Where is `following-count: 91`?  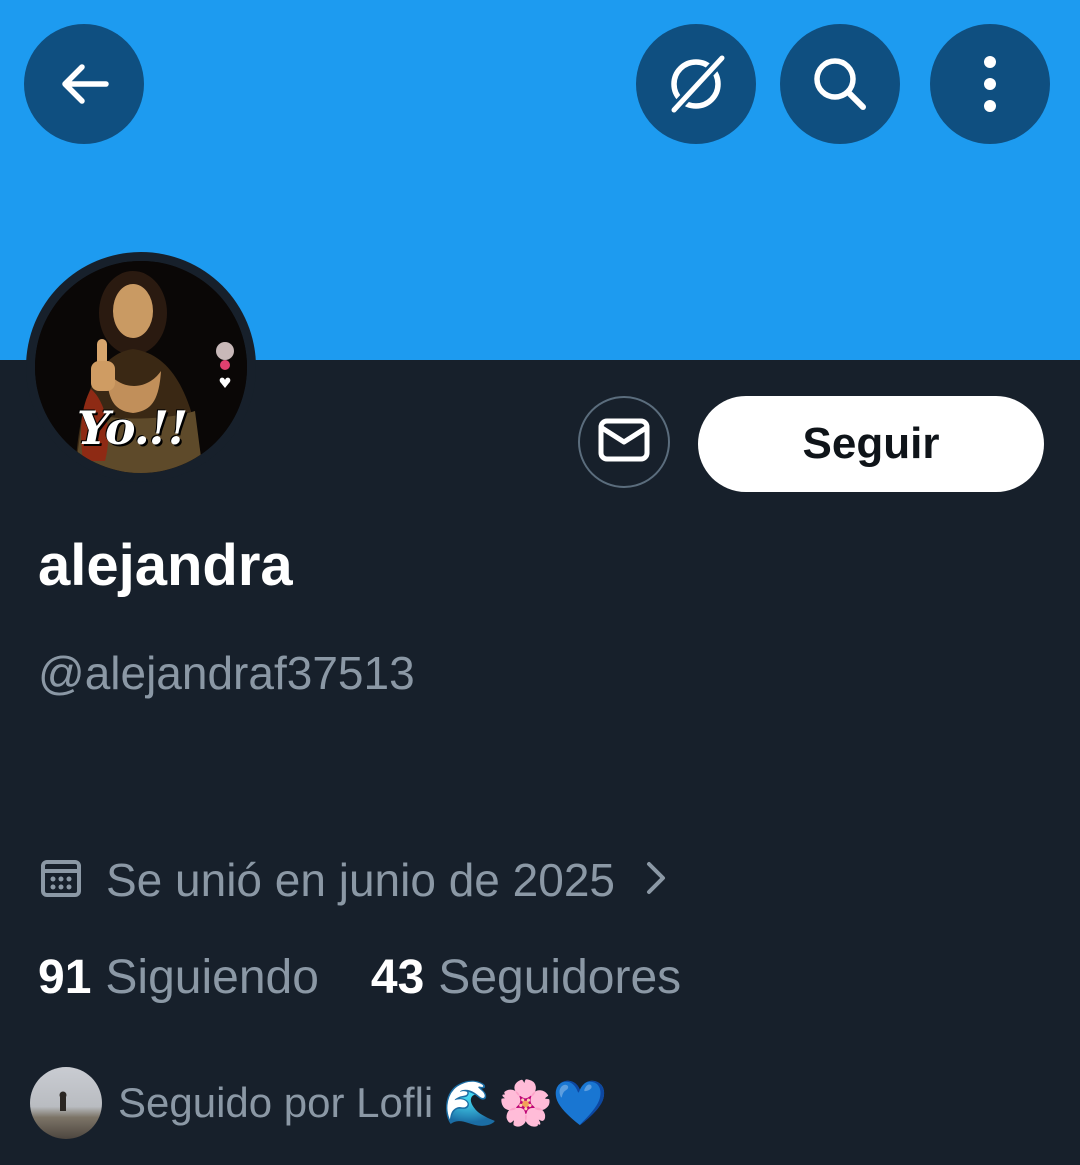
following-count: 91 is located at coordinates (65, 977).